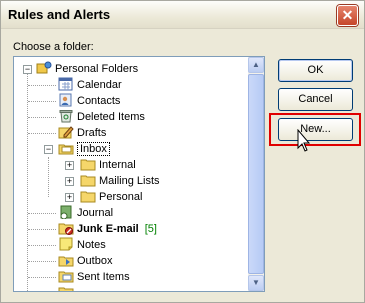 Image resolution: width=365 pixels, height=303 pixels. Describe the element at coordinates (69, 165) in the screenshot. I see `expand-internal-toggle: +` at that location.